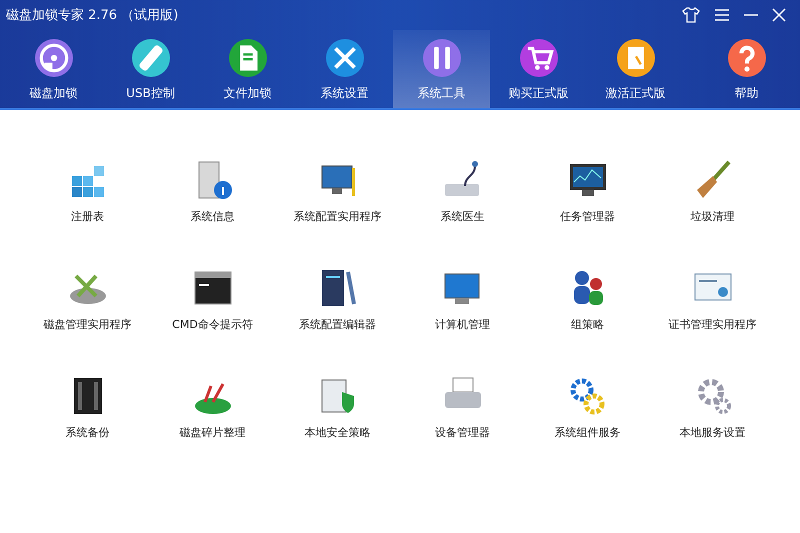 The width and height of the screenshot is (800, 533). What do you see at coordinates (337, 312) in the screenshot?
I see `tool-item: 系统配置编辑器` at bounding box center [337, 312].